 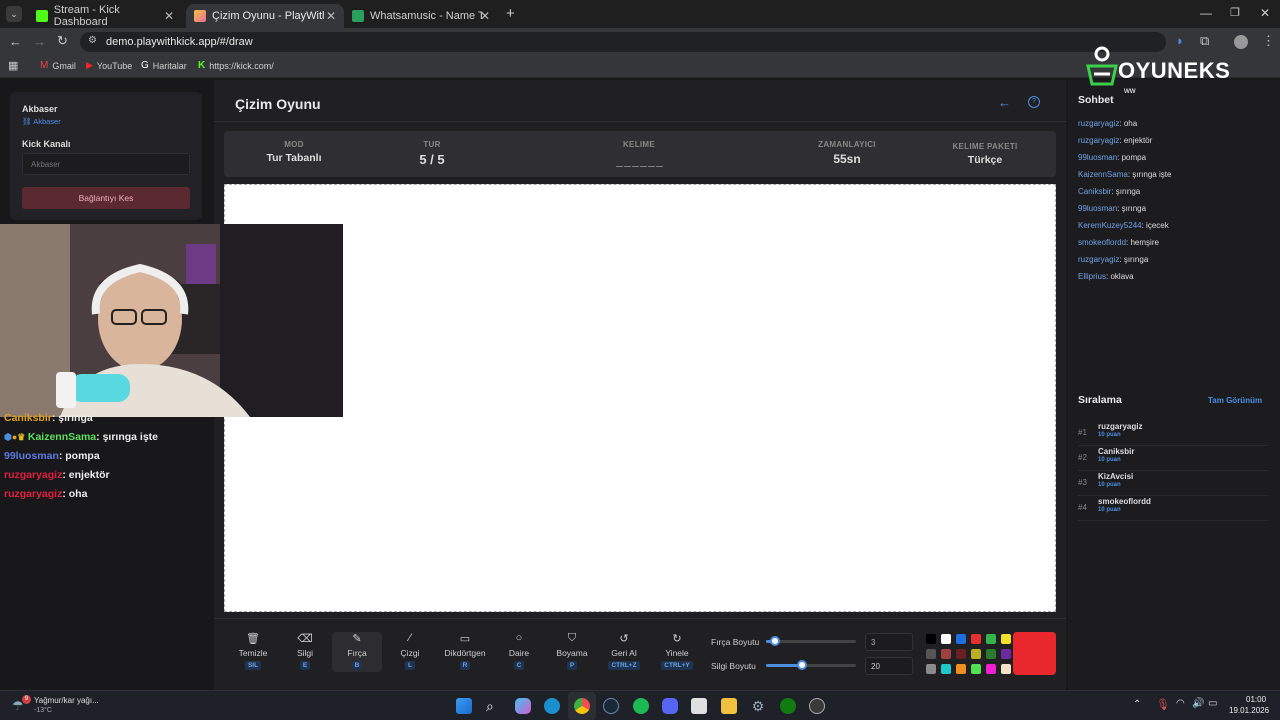 I want to click on tray-chevron-icon: ⌃, so click(x=1137, y=704).